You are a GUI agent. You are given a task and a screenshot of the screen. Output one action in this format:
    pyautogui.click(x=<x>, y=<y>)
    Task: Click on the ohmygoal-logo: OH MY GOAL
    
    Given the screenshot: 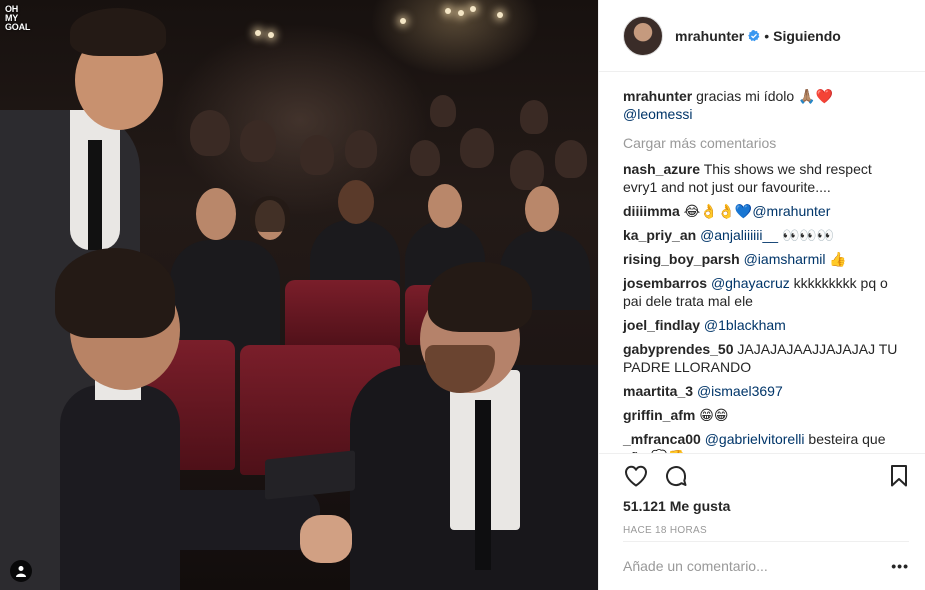 What is the action you would take?
    pyautogui.click(x=18, y=18)
    